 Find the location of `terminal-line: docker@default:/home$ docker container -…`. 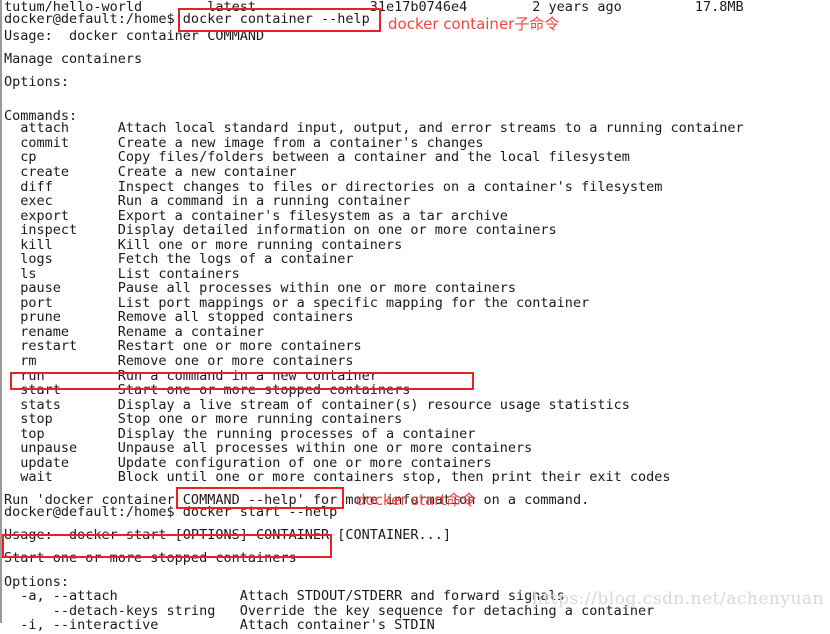

terminal-line: docker@default:/home$ docker container -… is located at coordinates (187, 18).